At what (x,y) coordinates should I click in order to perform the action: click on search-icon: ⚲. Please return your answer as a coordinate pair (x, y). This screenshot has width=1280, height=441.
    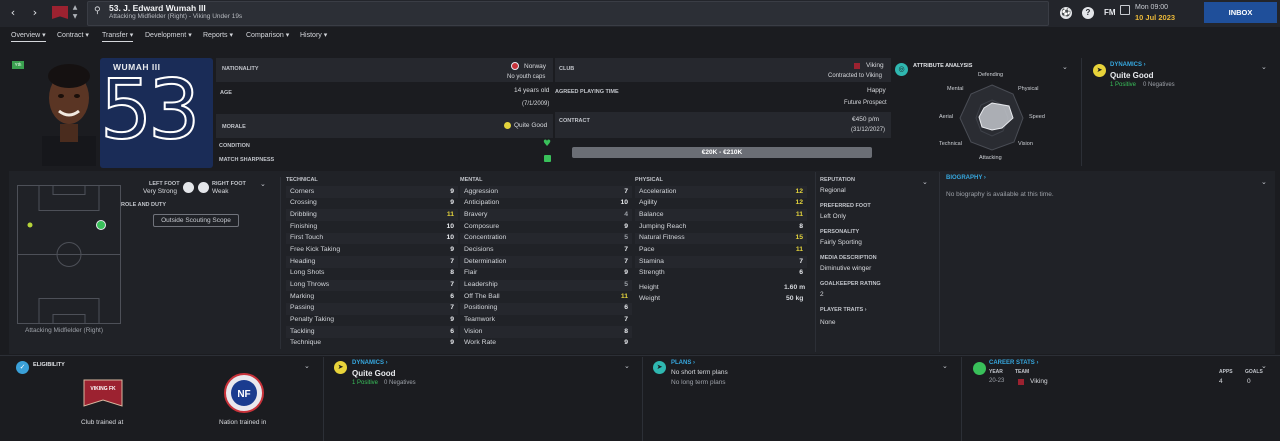
    Looking at the image, I should click on (99, 11).